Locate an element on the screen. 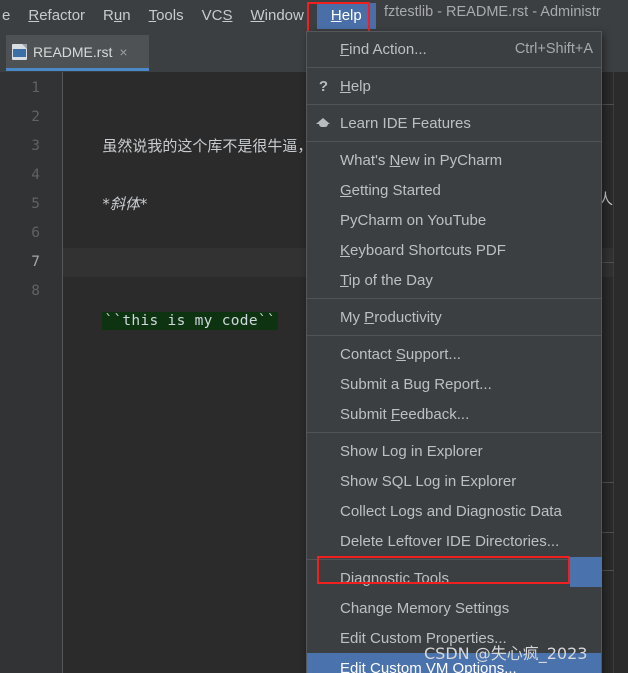 The image size is (628, 673). active-tab-underline is located at coordinates (77, 69).